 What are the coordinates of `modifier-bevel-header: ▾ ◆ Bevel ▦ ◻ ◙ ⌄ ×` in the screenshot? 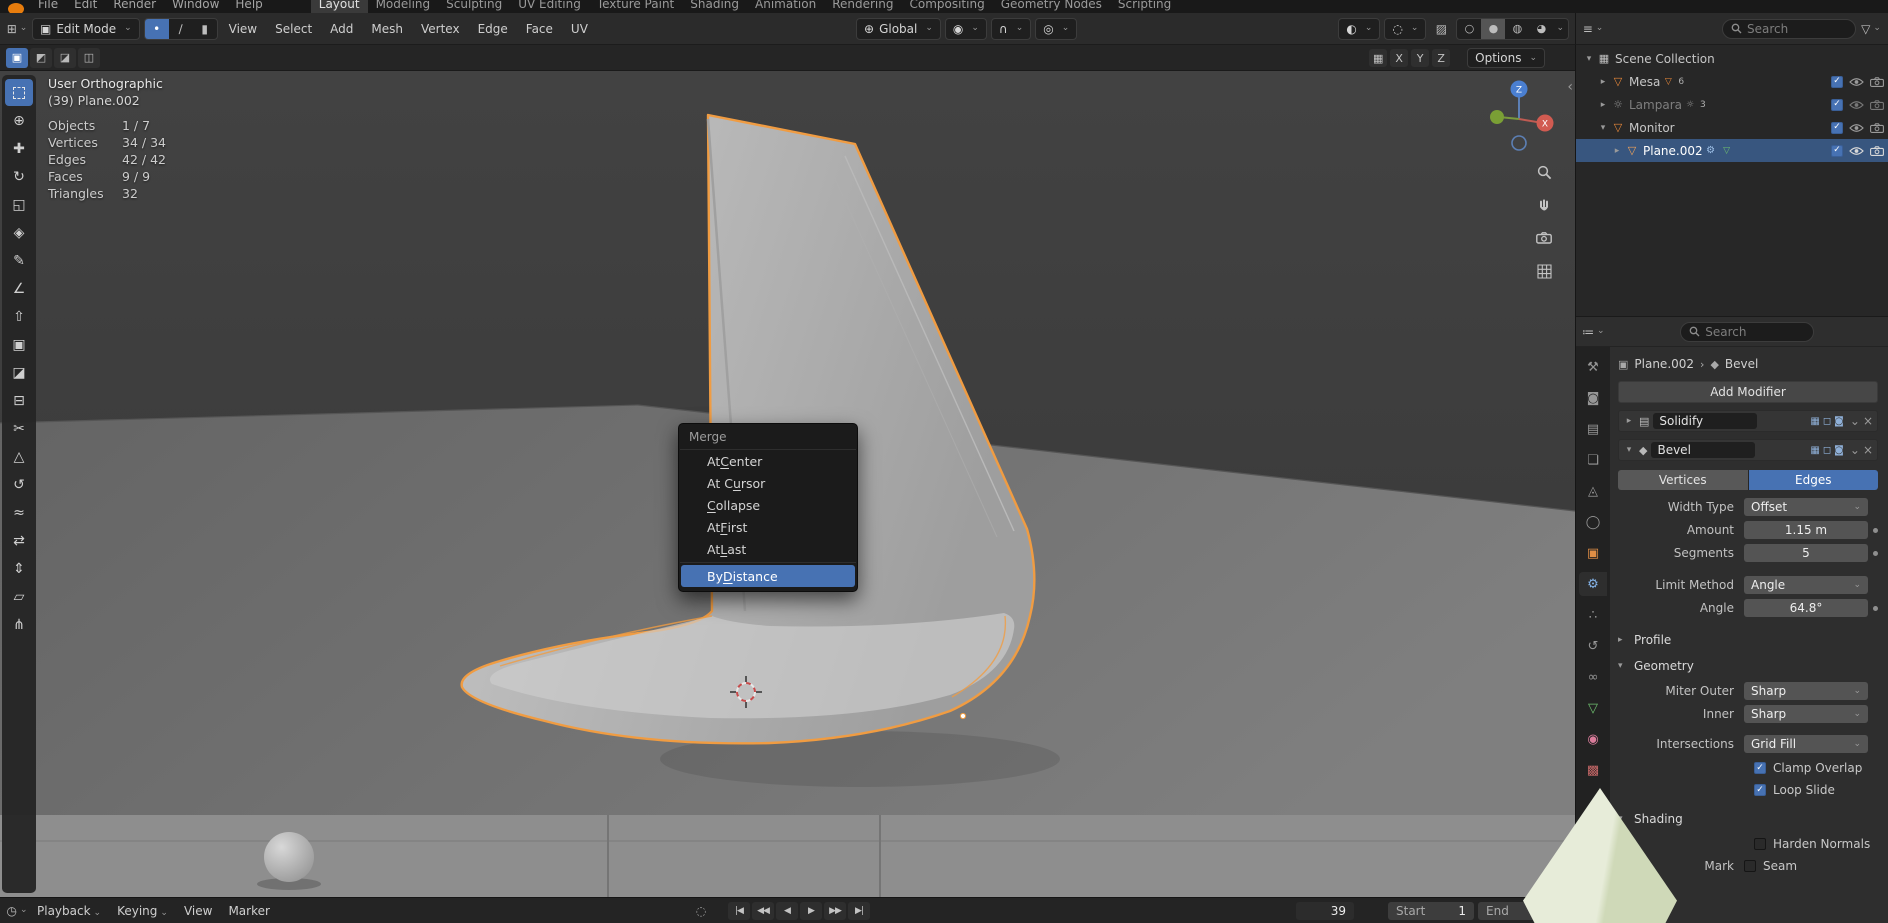 It's located at (1748, 450).